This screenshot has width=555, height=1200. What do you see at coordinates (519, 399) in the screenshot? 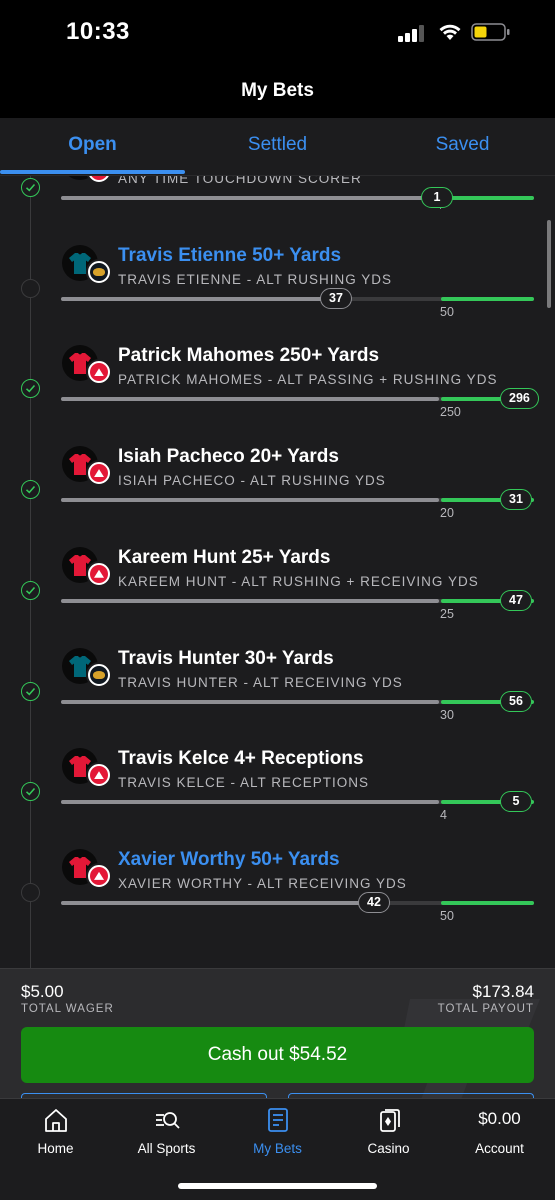
I see `progress-value-badge: 296` at bounding box center [519, 399].